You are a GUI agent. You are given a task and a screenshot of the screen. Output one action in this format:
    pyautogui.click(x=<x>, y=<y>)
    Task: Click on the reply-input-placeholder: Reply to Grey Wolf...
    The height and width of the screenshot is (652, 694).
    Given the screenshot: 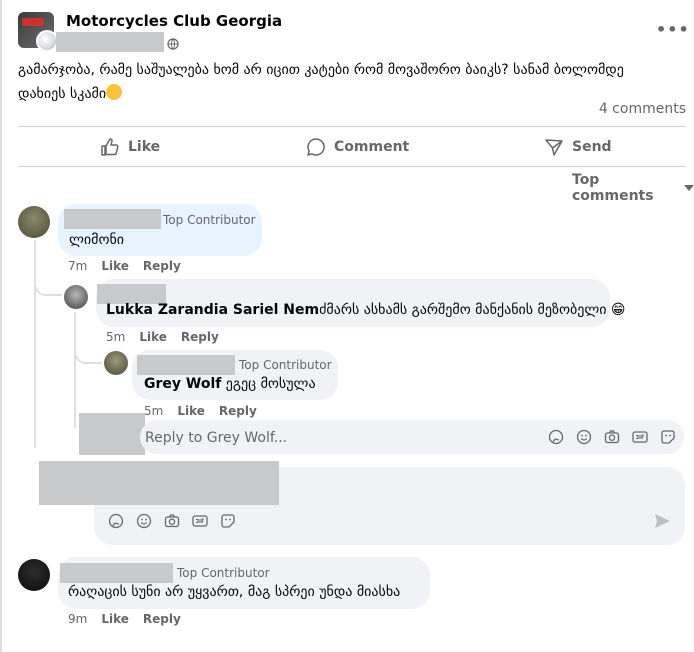 What is the action you would take?
    pyautogui.click(x=216, y=438)
    